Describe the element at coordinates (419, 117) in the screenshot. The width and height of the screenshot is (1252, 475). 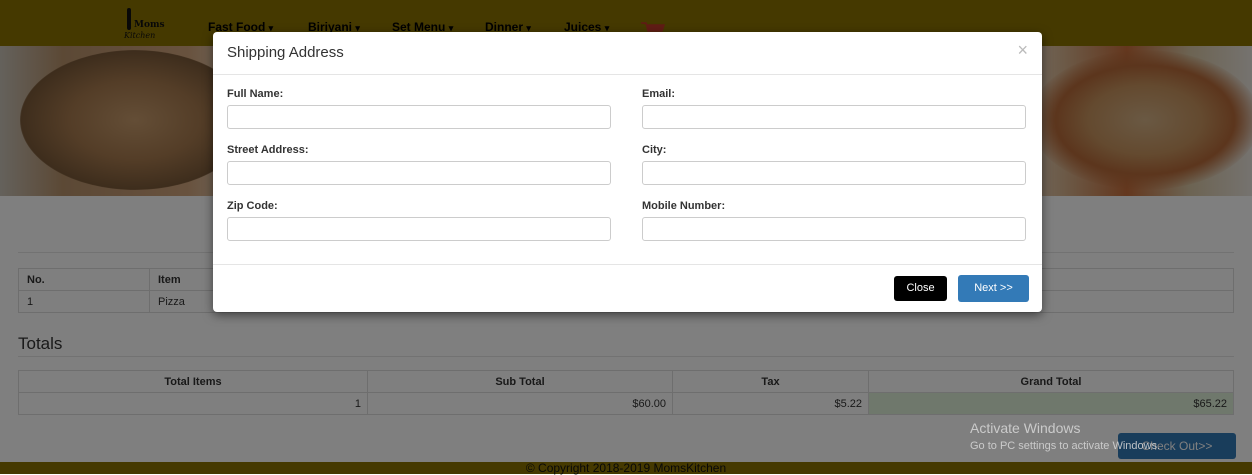
I see `full-name-input` at that location.